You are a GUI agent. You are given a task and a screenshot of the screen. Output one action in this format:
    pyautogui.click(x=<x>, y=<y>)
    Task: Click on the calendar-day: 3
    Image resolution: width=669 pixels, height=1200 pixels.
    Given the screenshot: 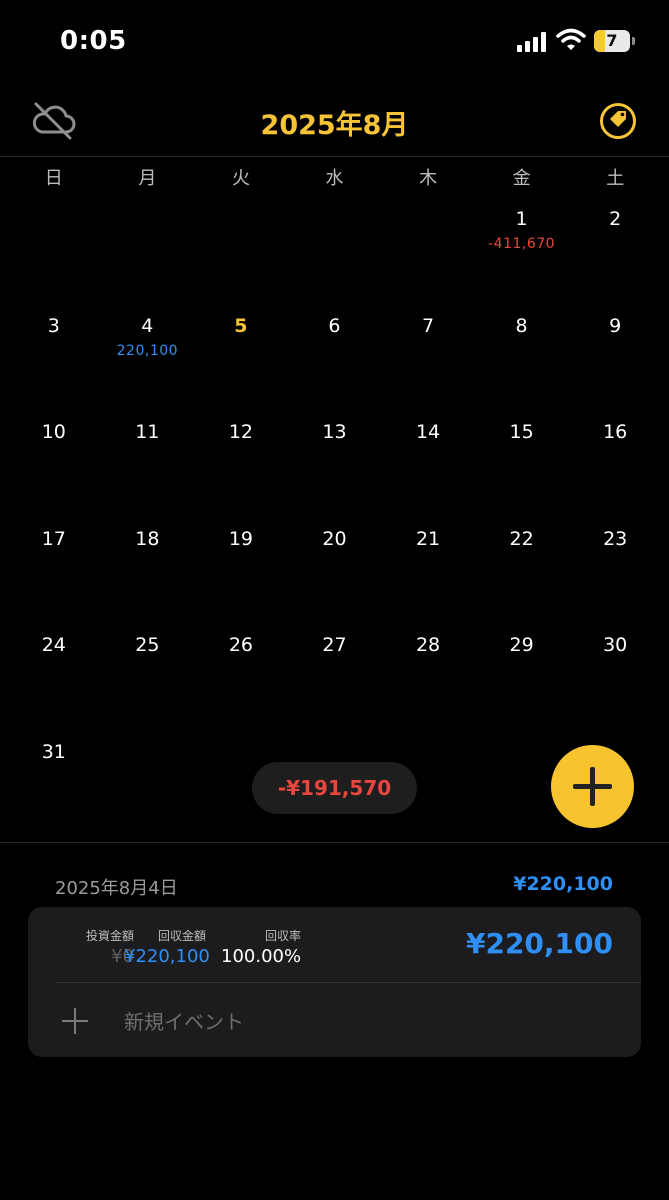 What is the action you would take?
    pyautogui.click(x=54, y=358)
    